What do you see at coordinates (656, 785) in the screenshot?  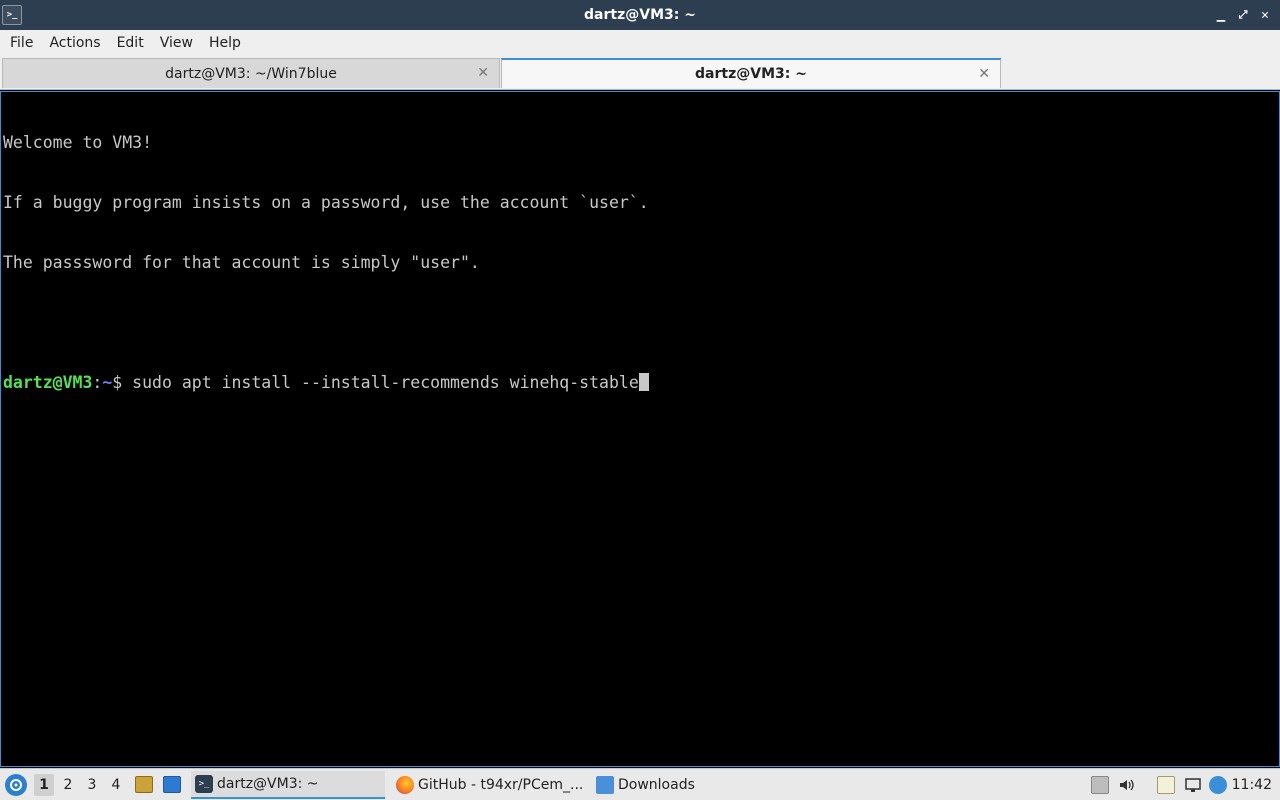 I see `task-label: Downloads` at bounding box center [656, 785].